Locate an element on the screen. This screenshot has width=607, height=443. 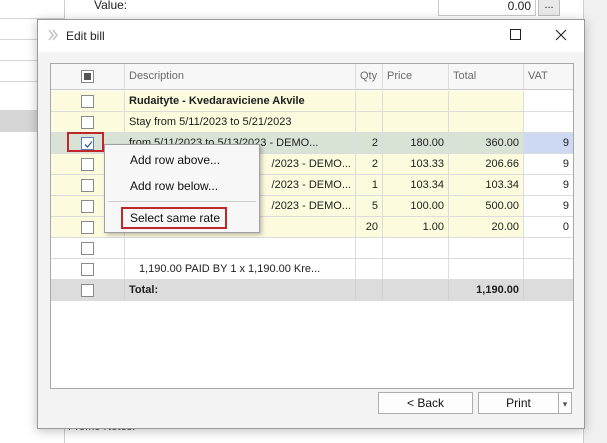
checkbox-highlight-box is located at coordinates (85, 142).